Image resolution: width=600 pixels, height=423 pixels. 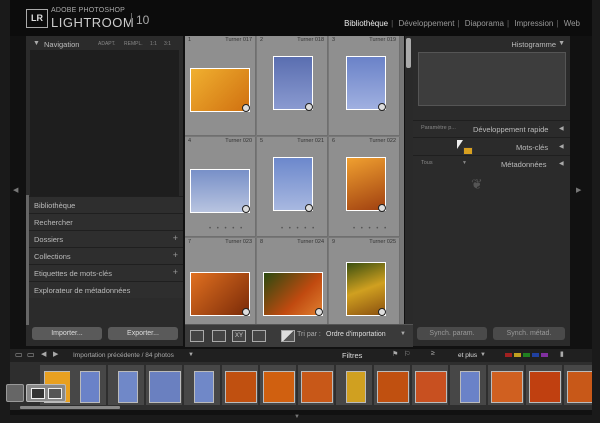 What do you see at coordinates (31, 354) in the screenshot?
I see `main-window-icon: ▭` at bounding box center [31, 354].